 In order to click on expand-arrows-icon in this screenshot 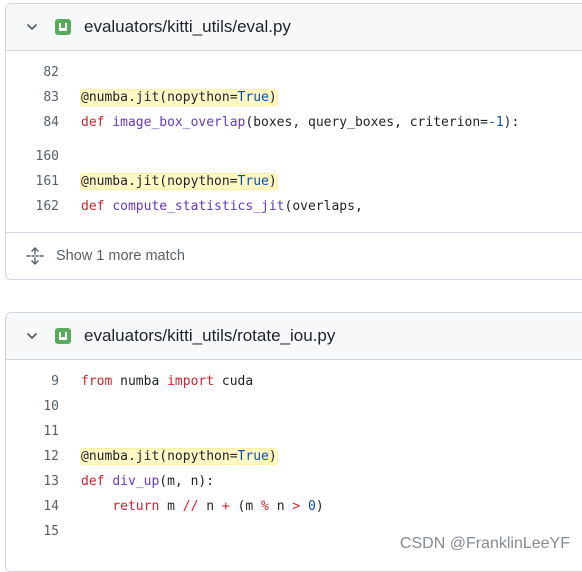, I will do `click(35, 256)`.